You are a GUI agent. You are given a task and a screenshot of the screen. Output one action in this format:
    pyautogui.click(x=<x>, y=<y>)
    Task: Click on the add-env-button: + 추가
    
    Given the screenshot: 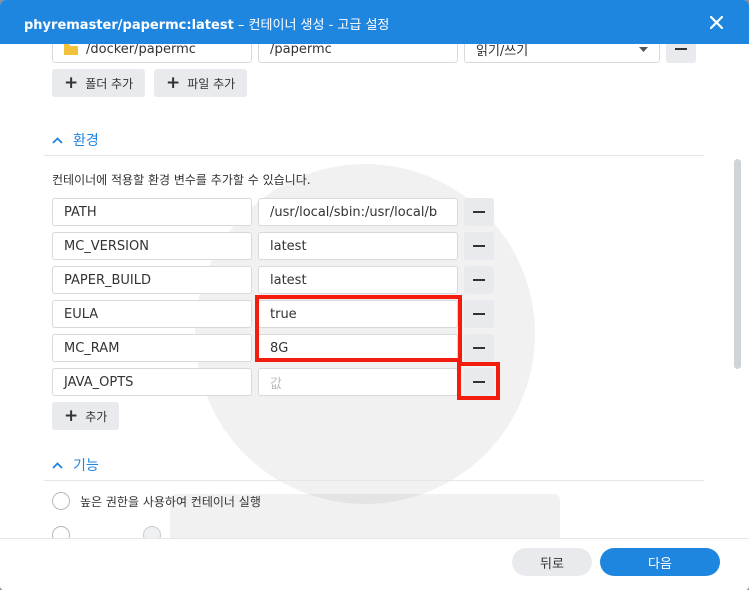 What is the action you would take?
    pyautogui.click(x=86, y=416)
    